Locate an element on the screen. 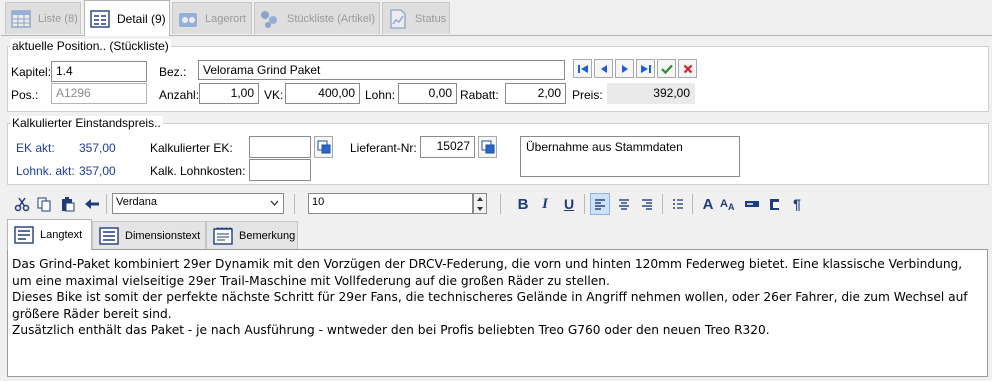 The height and width of the screenshot is (381, 992). lieferant-pick-button is located at coordinates (487, 147).